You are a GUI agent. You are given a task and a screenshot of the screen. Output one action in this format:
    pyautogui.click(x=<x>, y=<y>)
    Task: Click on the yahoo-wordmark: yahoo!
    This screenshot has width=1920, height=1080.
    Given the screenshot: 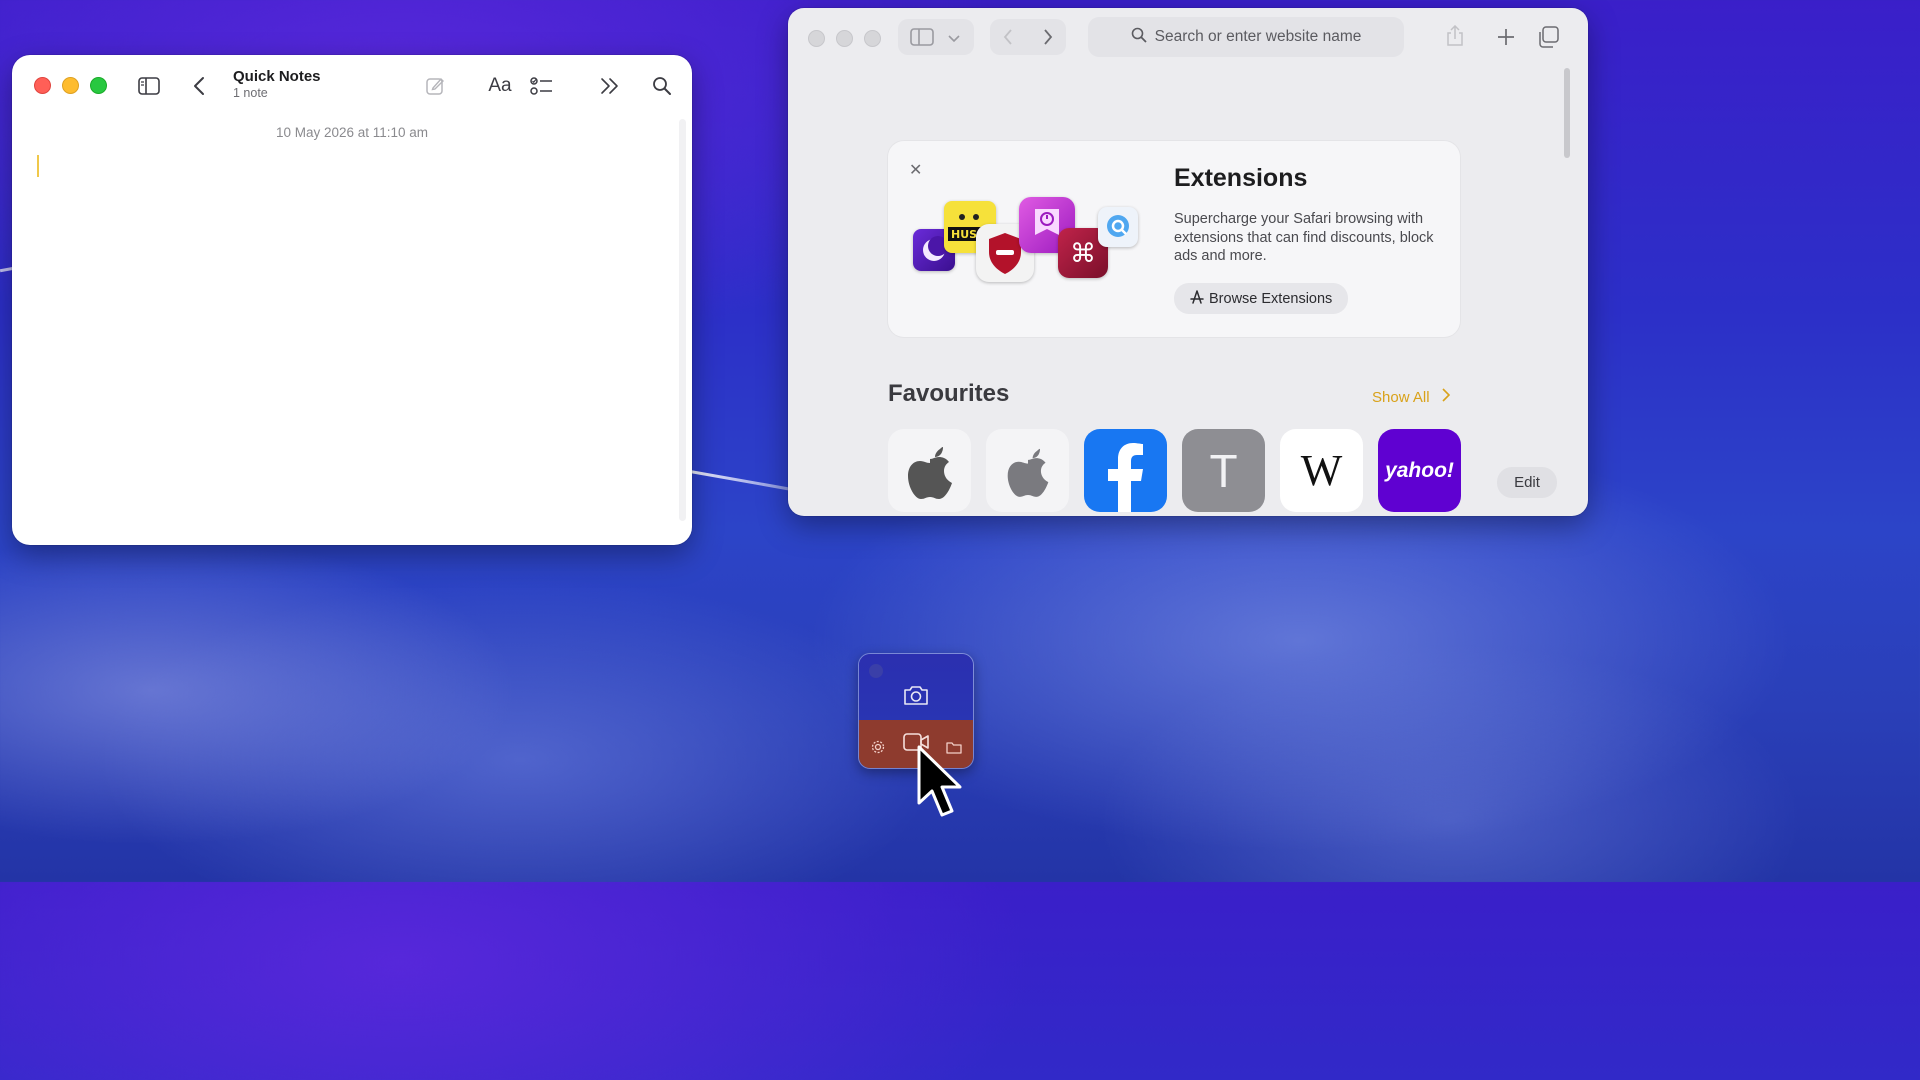 What is the action you would take?
    pyautogui.click(x=1419, y=470)
    